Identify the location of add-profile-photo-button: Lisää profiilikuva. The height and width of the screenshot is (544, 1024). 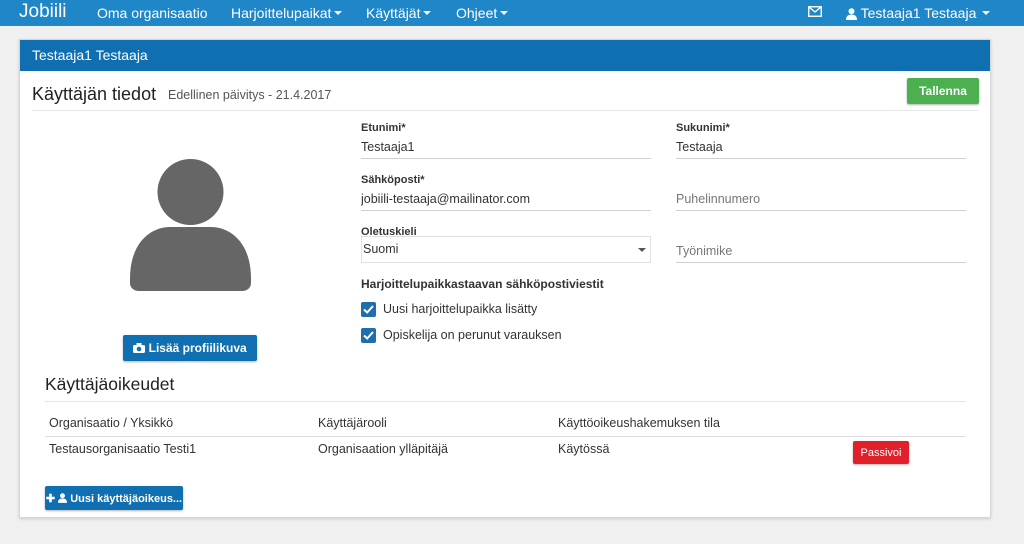
(190, 348).